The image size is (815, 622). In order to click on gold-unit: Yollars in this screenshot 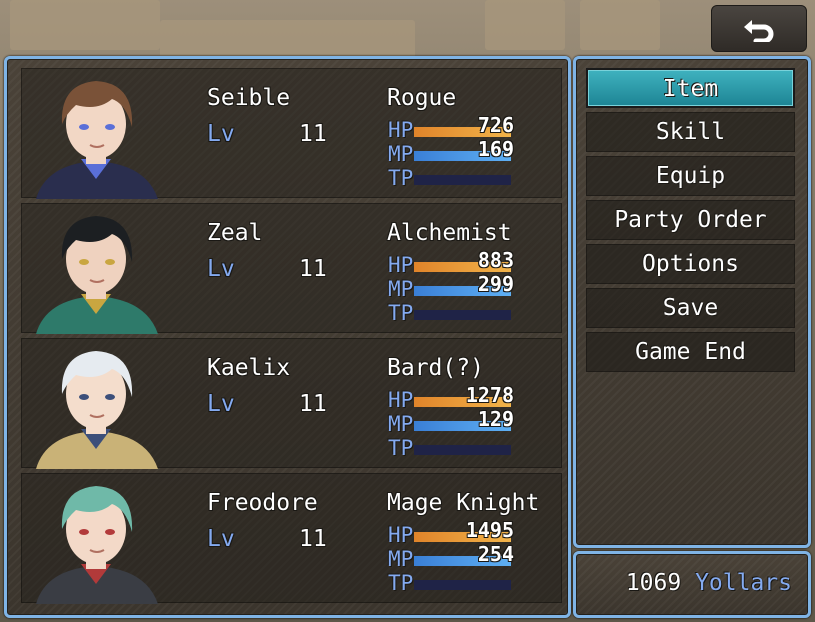, I will do `click(743, 583)`.